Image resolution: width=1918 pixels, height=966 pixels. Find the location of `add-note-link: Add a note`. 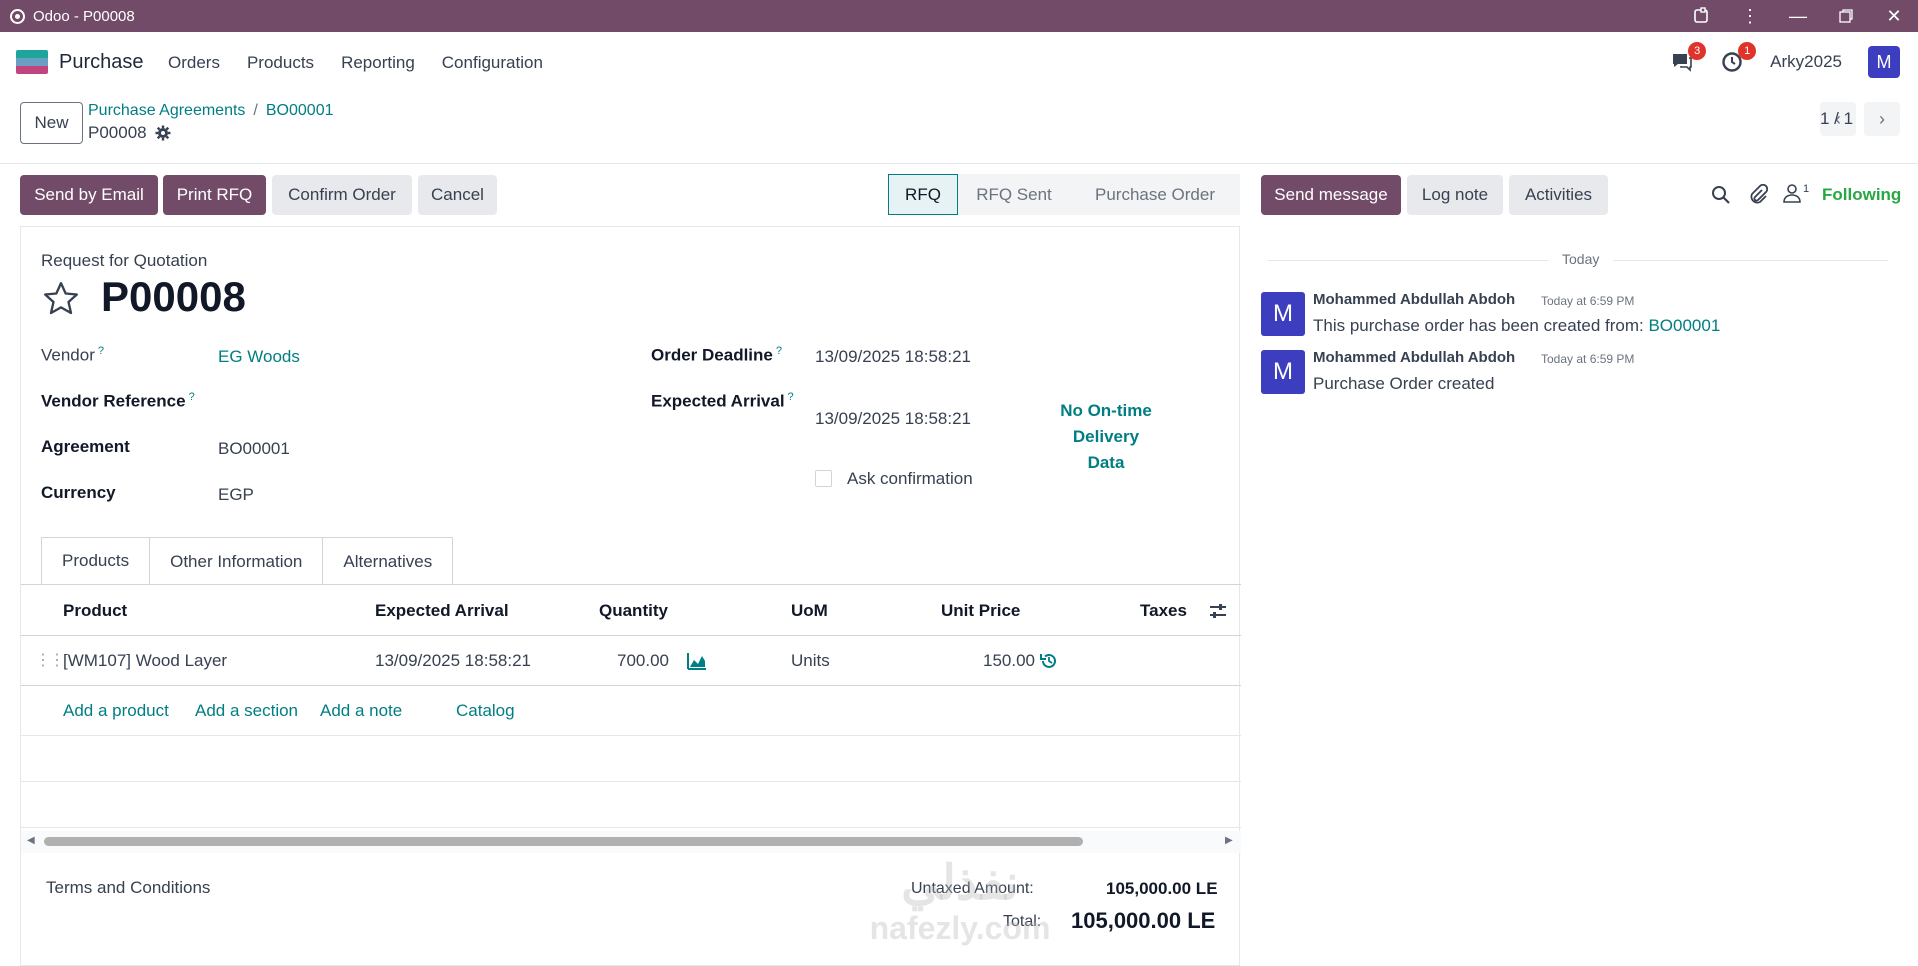

add-note-link: Add a note is located at coordinates (361, 711).